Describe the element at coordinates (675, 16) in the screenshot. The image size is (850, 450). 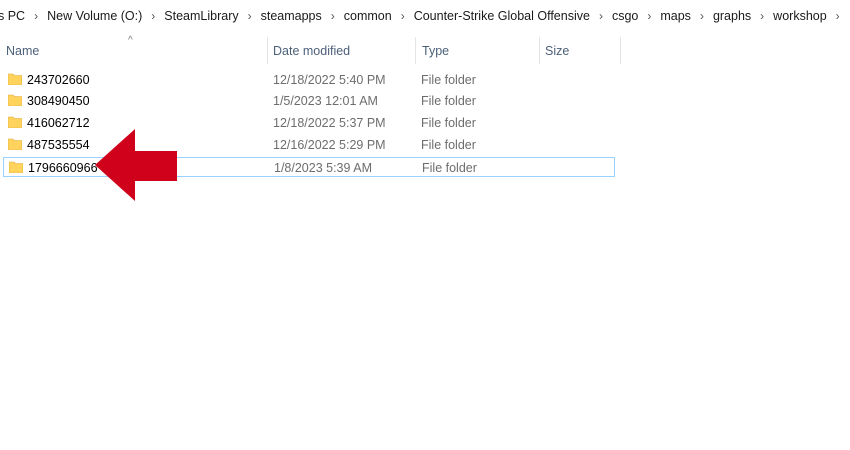
I see `breadcrumb-item-maps: maps` at that location.